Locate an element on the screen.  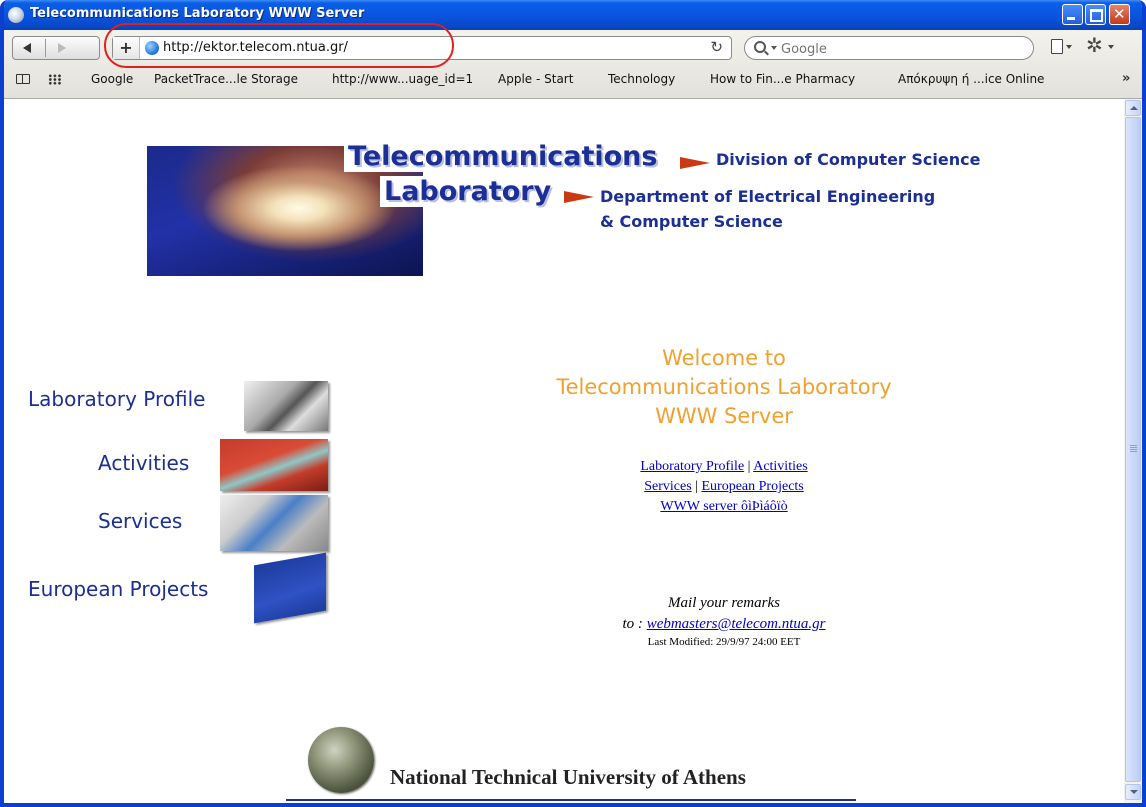
activities-image is located at coordinates (274, 465).